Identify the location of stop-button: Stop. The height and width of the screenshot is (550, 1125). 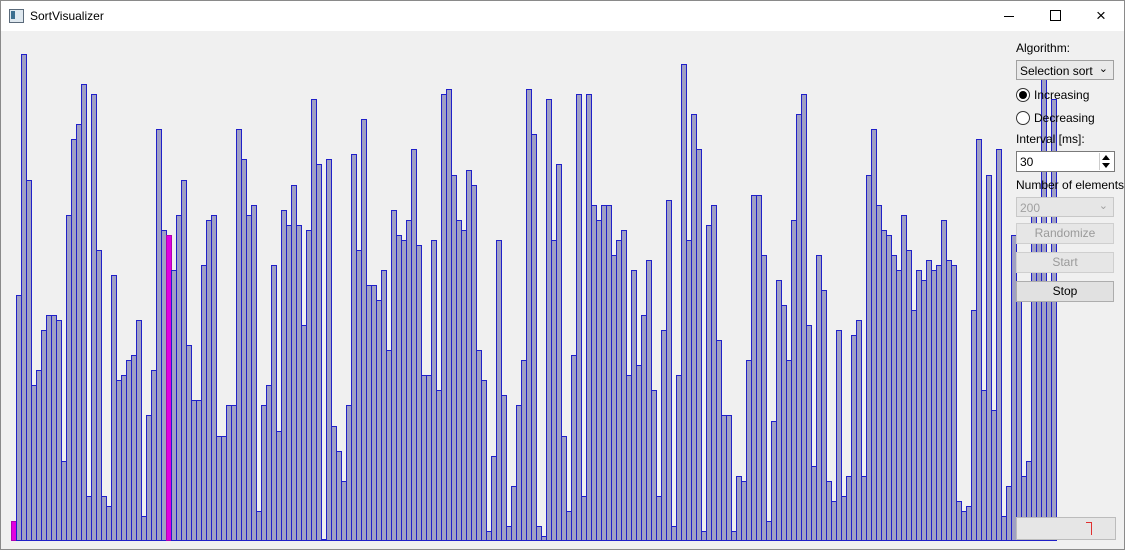
(1065, 291).